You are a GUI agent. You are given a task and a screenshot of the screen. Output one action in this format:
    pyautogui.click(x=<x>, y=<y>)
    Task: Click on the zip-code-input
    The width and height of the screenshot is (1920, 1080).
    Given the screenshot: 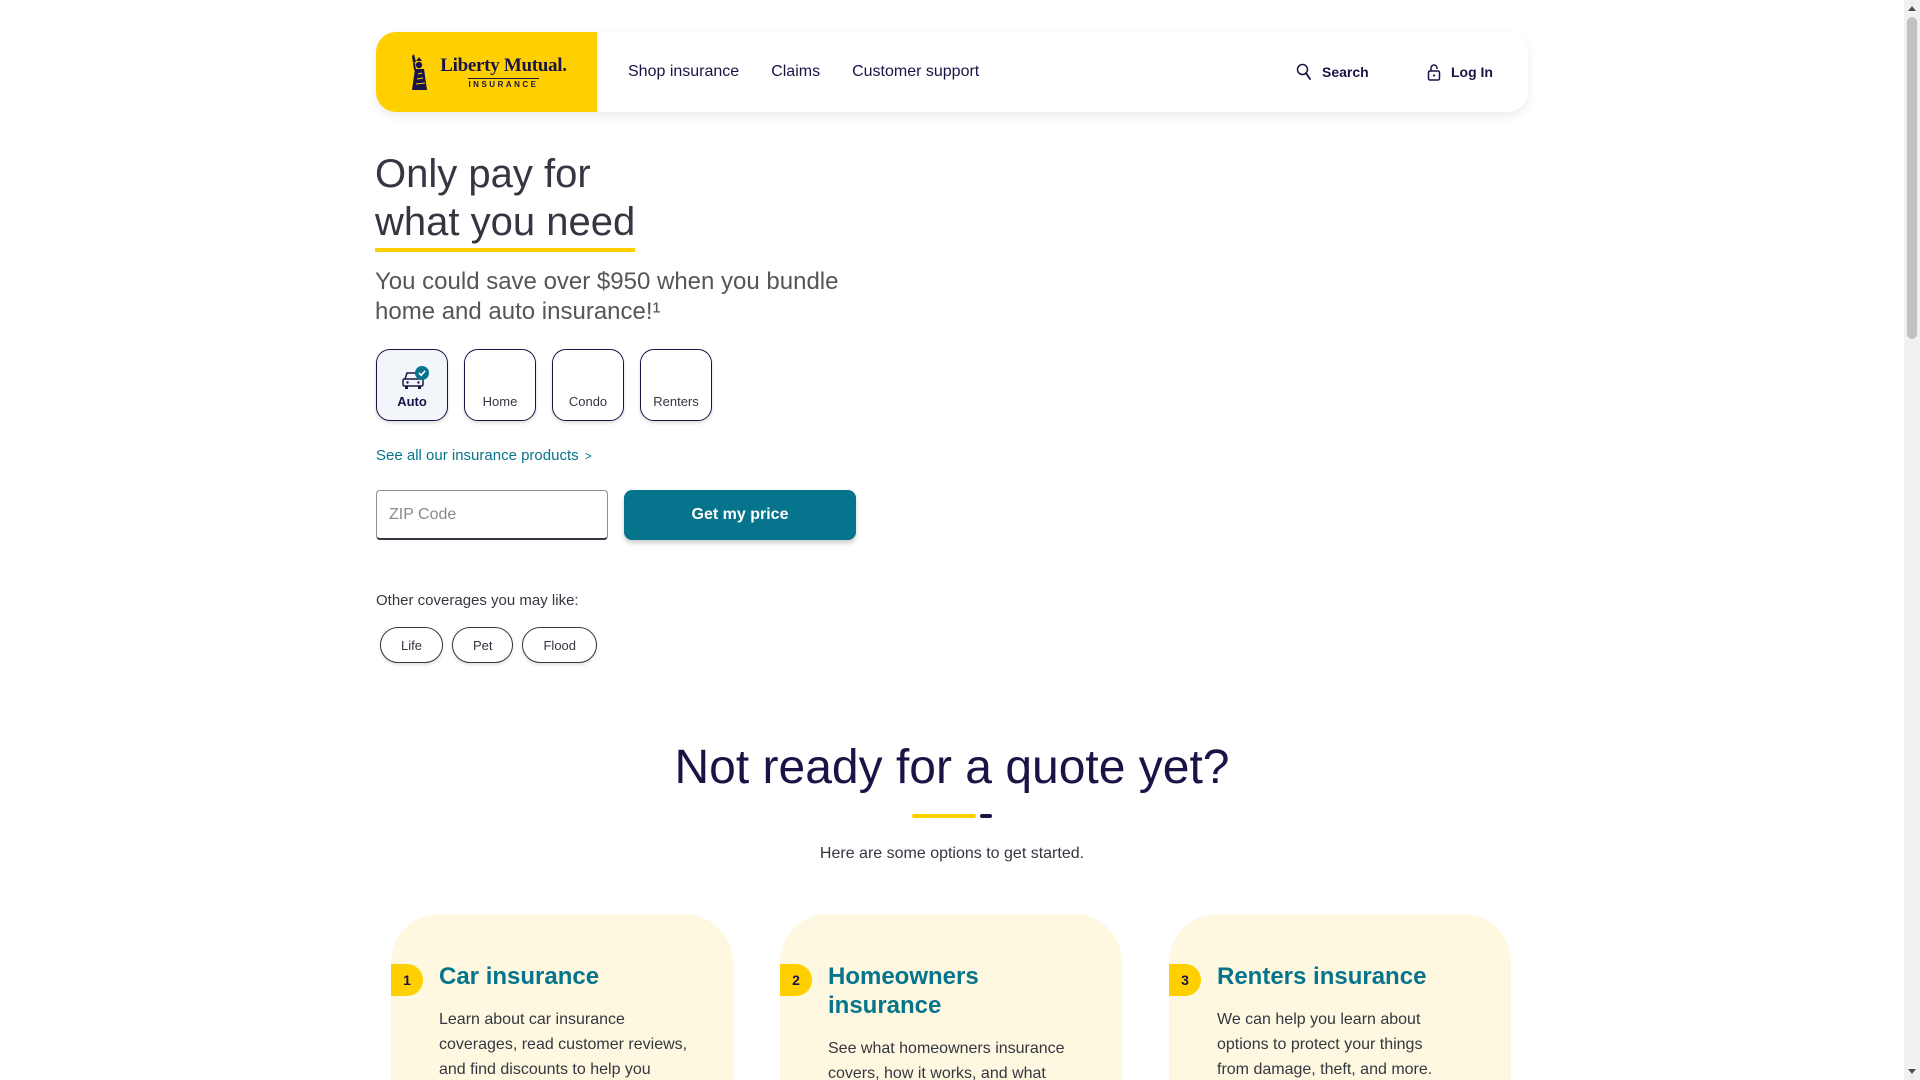 What is the action you would take?
    pyautogui.click(x=492, y=515)
    